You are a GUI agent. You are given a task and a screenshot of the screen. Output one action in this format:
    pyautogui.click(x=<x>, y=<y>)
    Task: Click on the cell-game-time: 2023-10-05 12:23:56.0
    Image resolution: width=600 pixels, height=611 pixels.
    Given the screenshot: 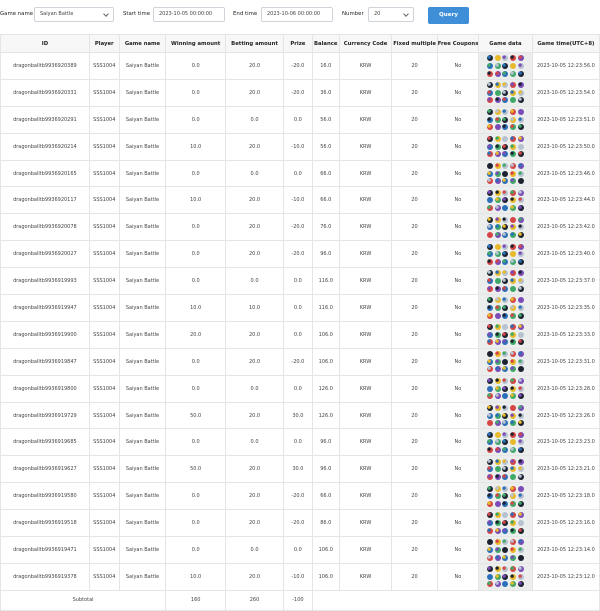 What is the action you would take?
    pyautogui.click(x=565, y=66)
    